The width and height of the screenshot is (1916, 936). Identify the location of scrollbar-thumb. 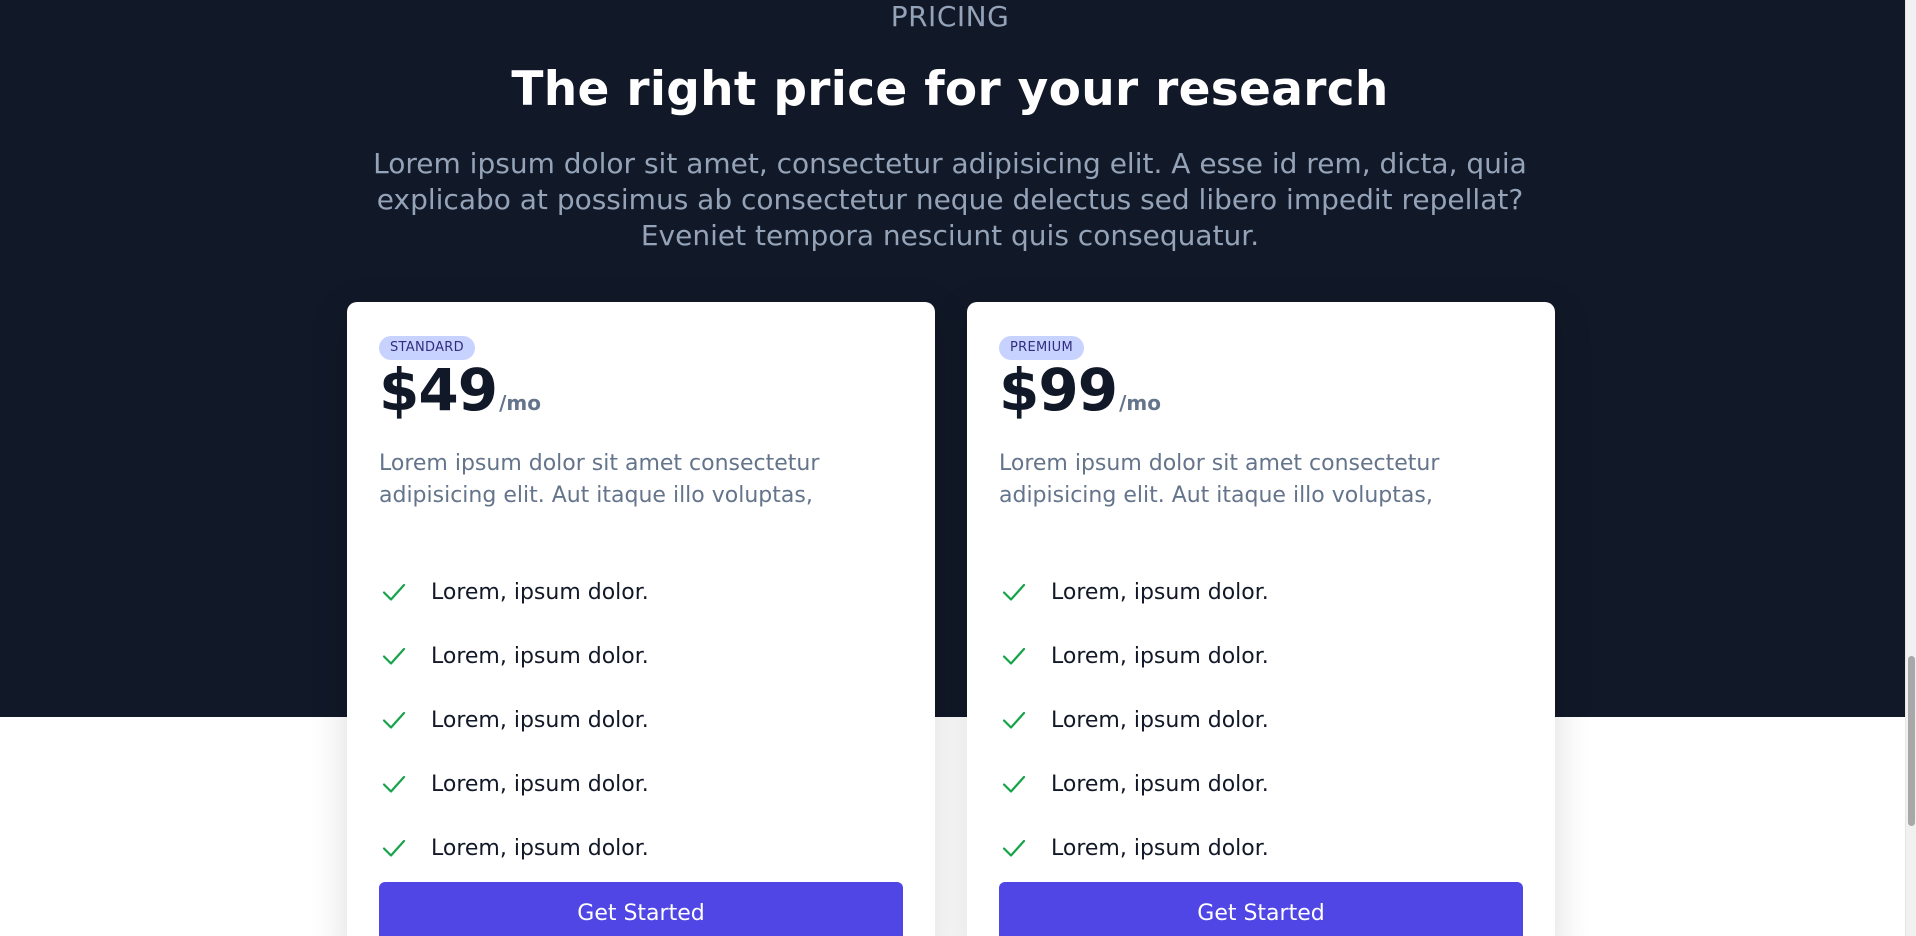
(1911, 741).